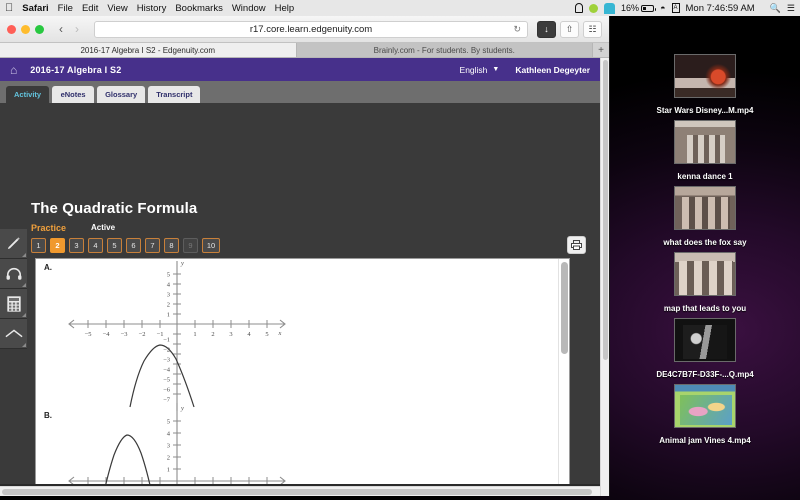  Describe the element at coordinates (182, 263) in the screenshot. I see `graph-a-ylabel: y` at that location.